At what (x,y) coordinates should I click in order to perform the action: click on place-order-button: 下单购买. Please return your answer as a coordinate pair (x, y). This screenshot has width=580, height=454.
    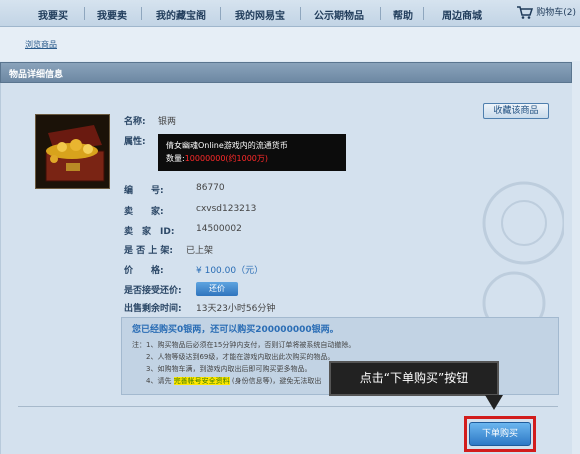
    Looking at the image, I should click on (500, 434).